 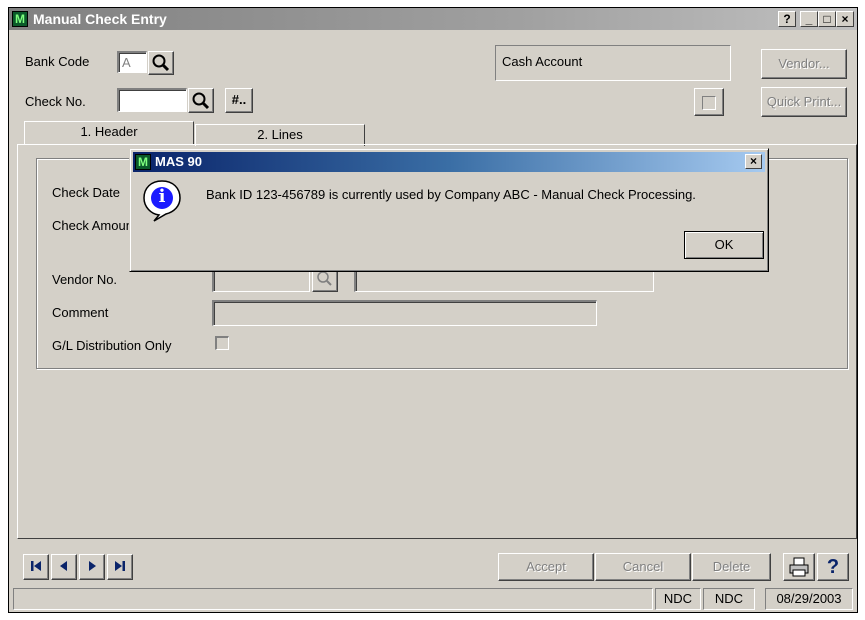 I want to click on last-record-button, so click(x=120, y=567).